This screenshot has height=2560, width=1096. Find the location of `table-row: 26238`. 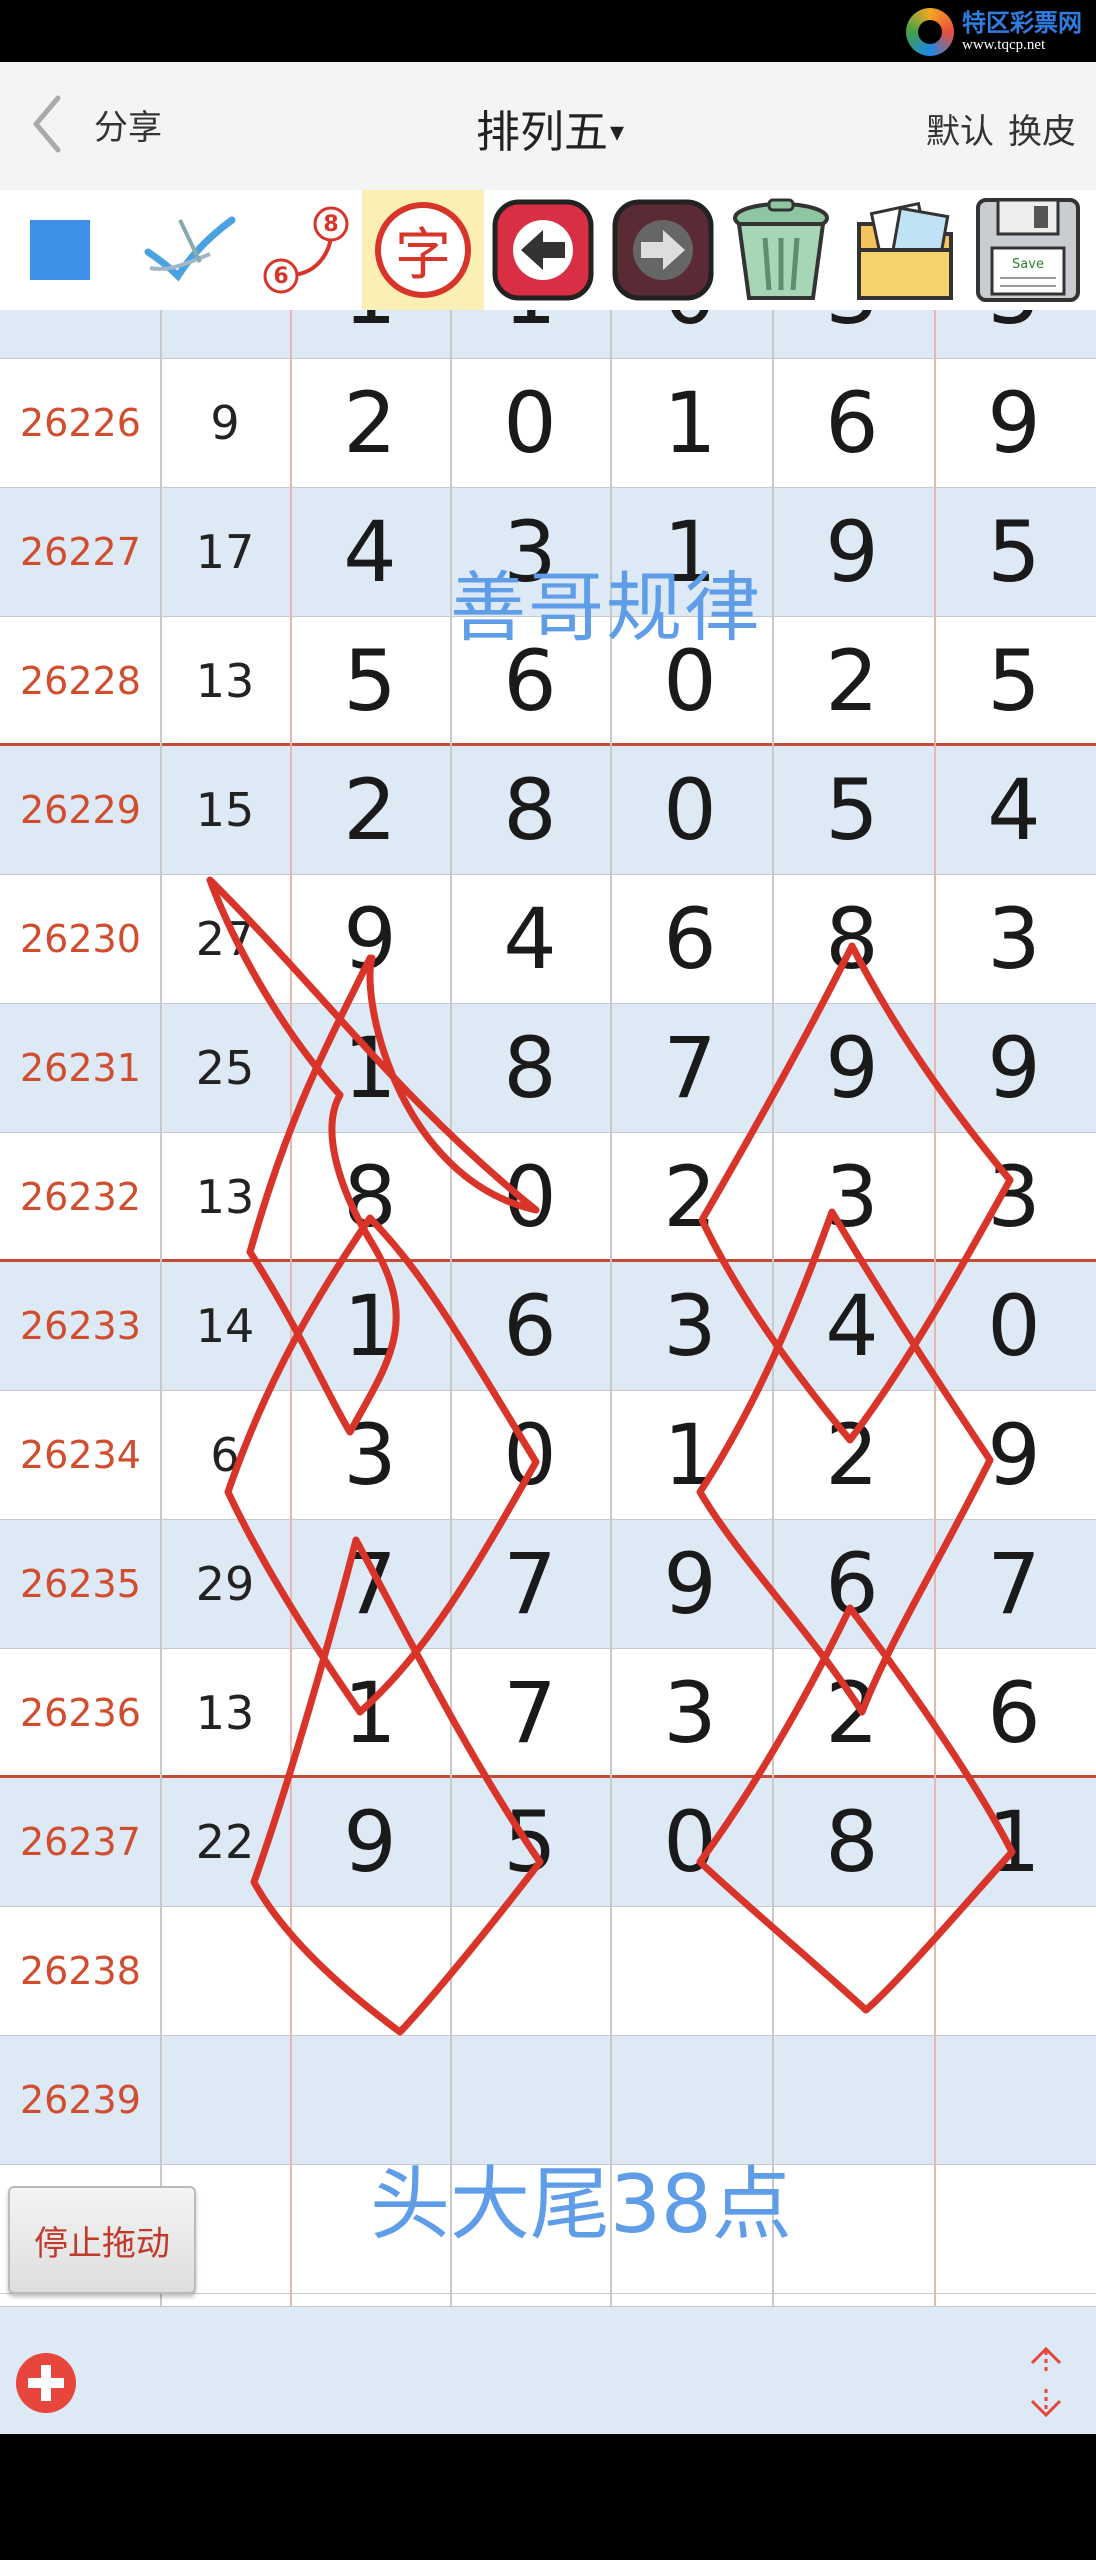

table-row: 26238 is located at coordinates (548, 1971).